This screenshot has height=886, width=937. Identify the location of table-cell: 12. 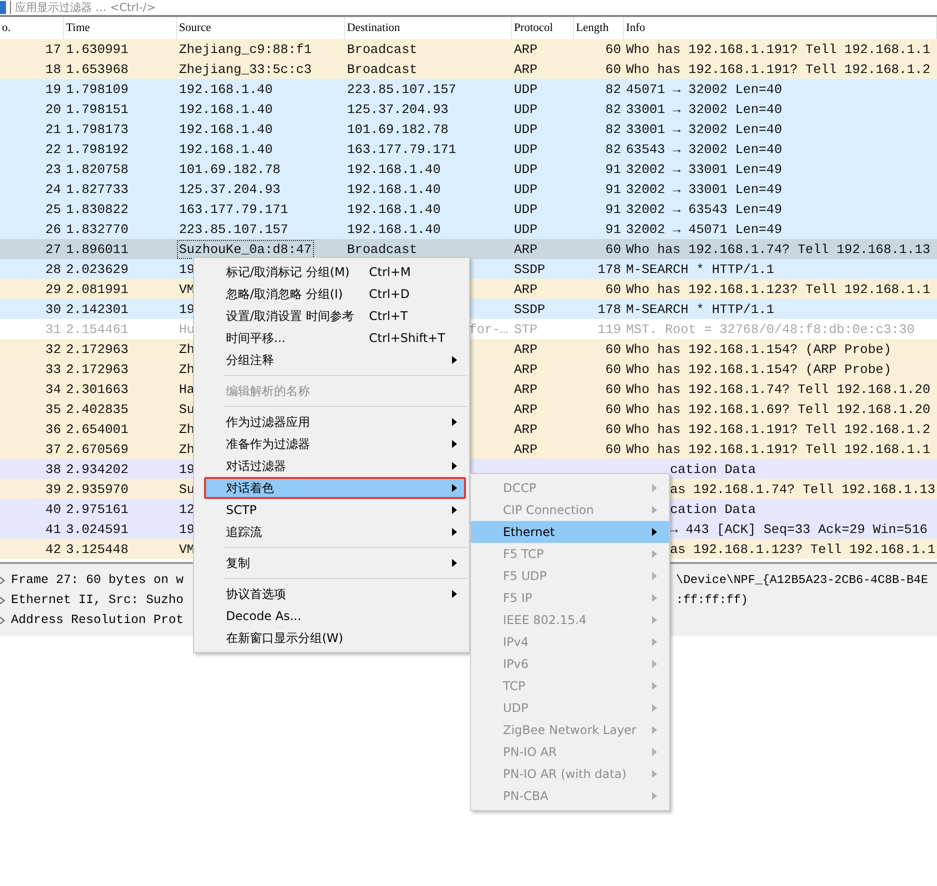
(187, 509).